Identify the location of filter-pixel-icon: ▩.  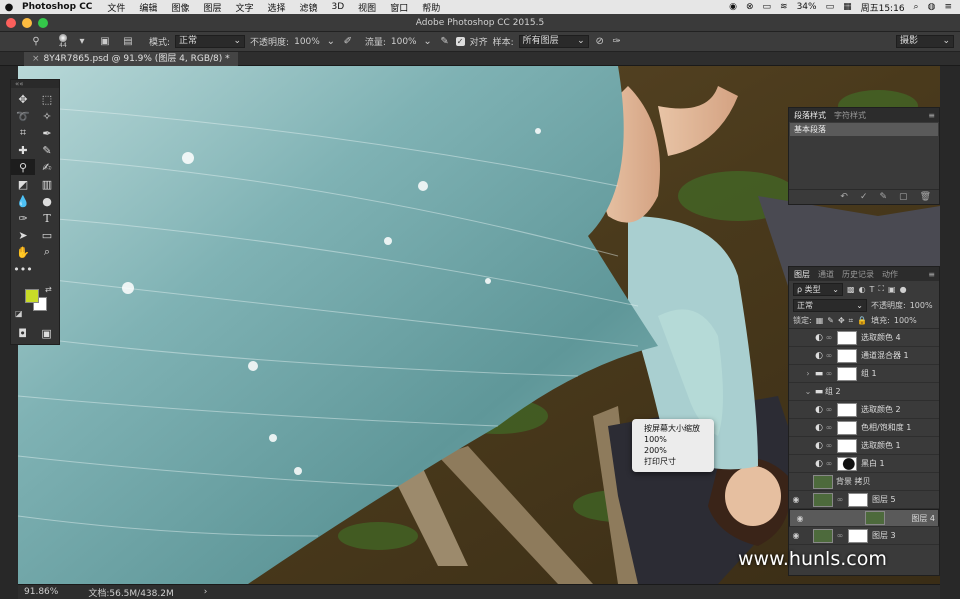
(851, 289).